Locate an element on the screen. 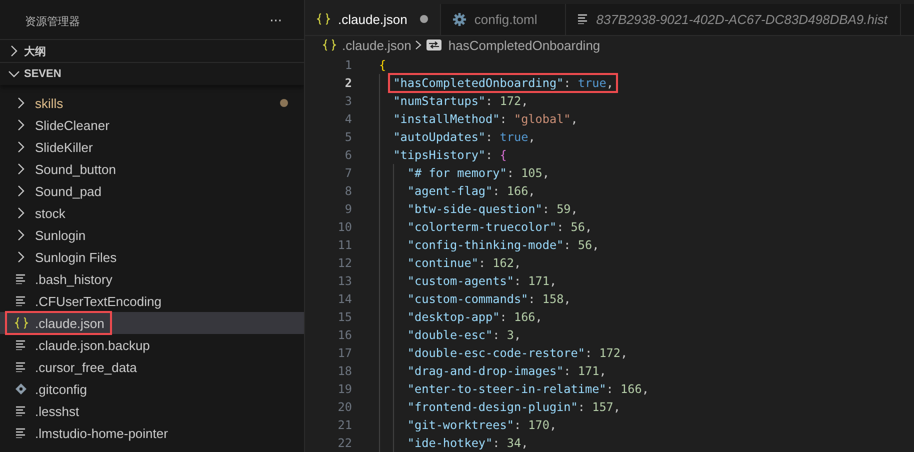  file-item: .cursor_free_data is located at coordinates (152, 367).